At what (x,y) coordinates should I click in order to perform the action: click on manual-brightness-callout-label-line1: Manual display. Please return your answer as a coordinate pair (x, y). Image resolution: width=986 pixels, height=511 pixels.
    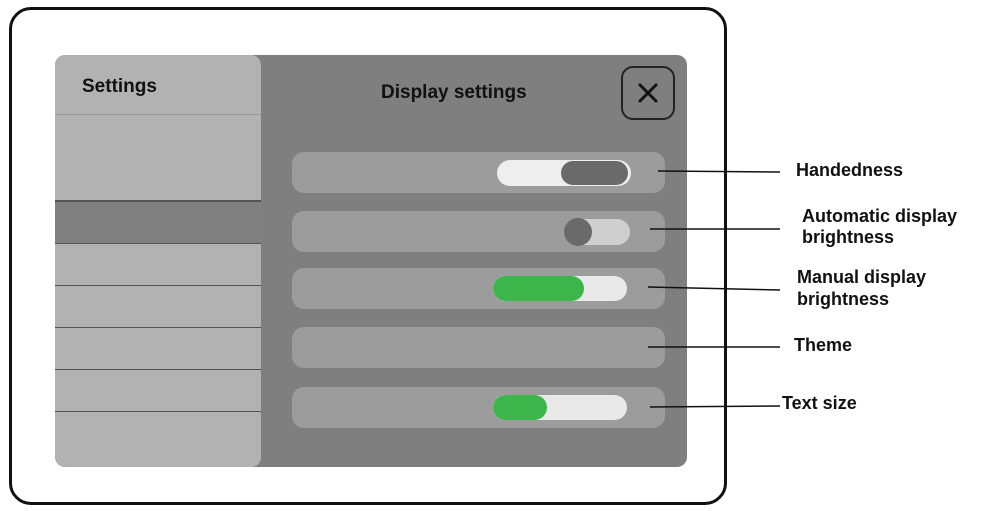
    Looking at the image, I should click on (862, 277).